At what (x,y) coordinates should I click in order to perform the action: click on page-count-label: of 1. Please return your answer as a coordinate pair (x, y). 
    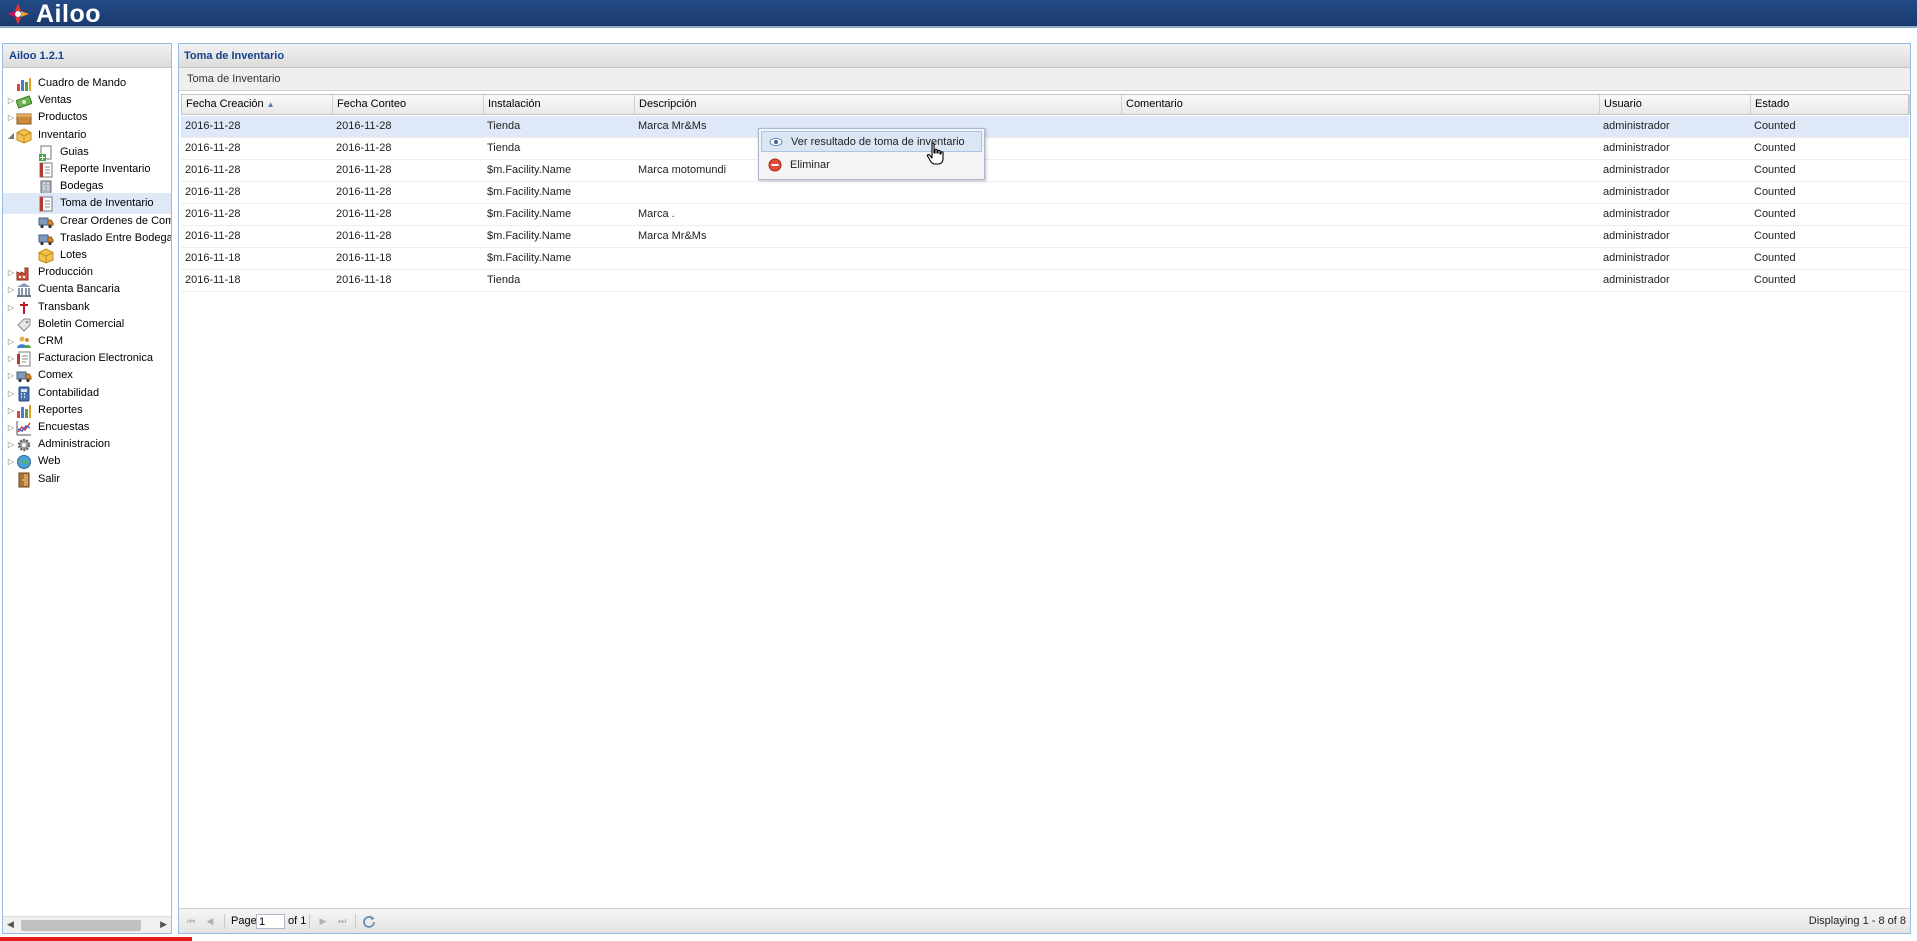
    Looking at the image, I should click on (297, 921).